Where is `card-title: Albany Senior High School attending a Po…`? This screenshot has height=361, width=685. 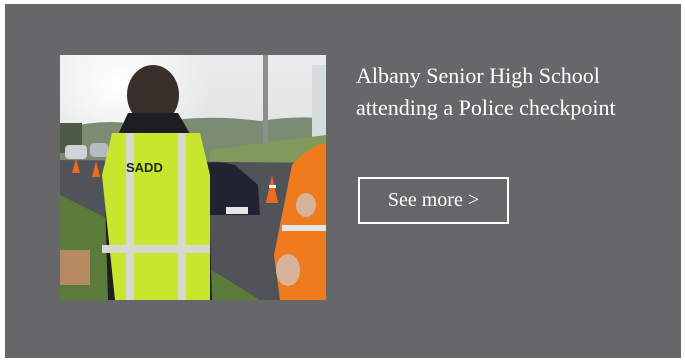
card-title: Albany Senior High School attending a Po… is located at coordinates (486, 91).